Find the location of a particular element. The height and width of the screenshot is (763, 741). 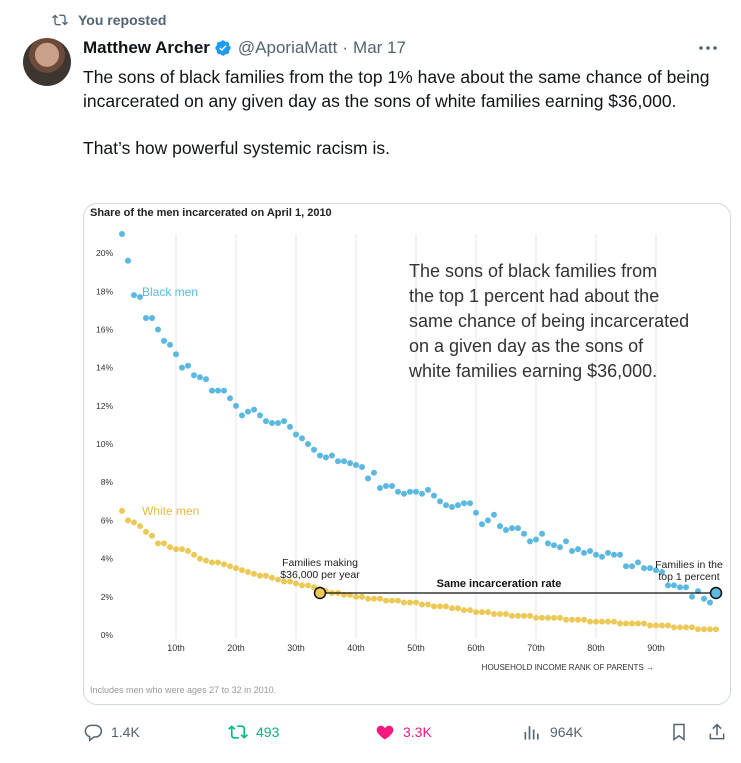

y-tick-label: 8% is located at coordinates (107, 482).